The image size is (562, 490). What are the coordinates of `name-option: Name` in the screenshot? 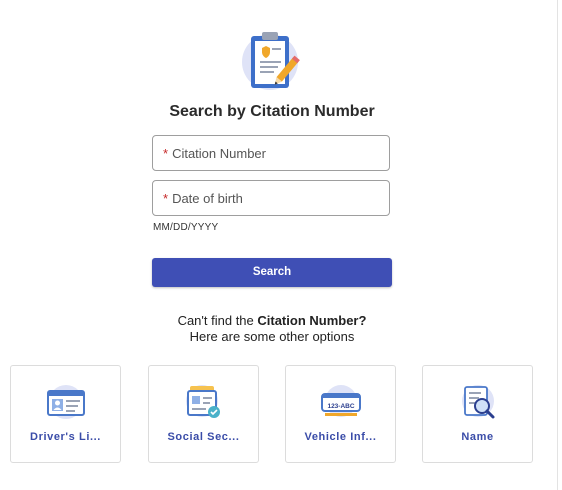 It's located at (477, 414).